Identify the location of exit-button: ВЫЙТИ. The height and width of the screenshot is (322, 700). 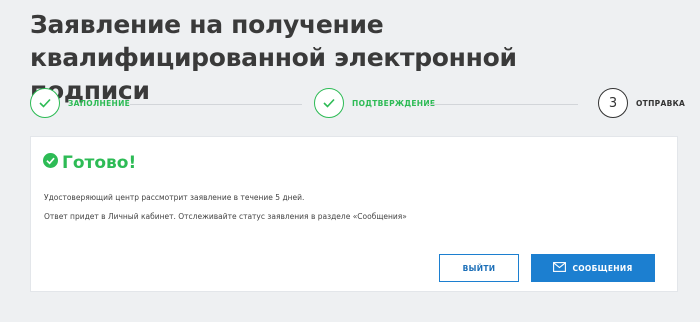
(479, 268).